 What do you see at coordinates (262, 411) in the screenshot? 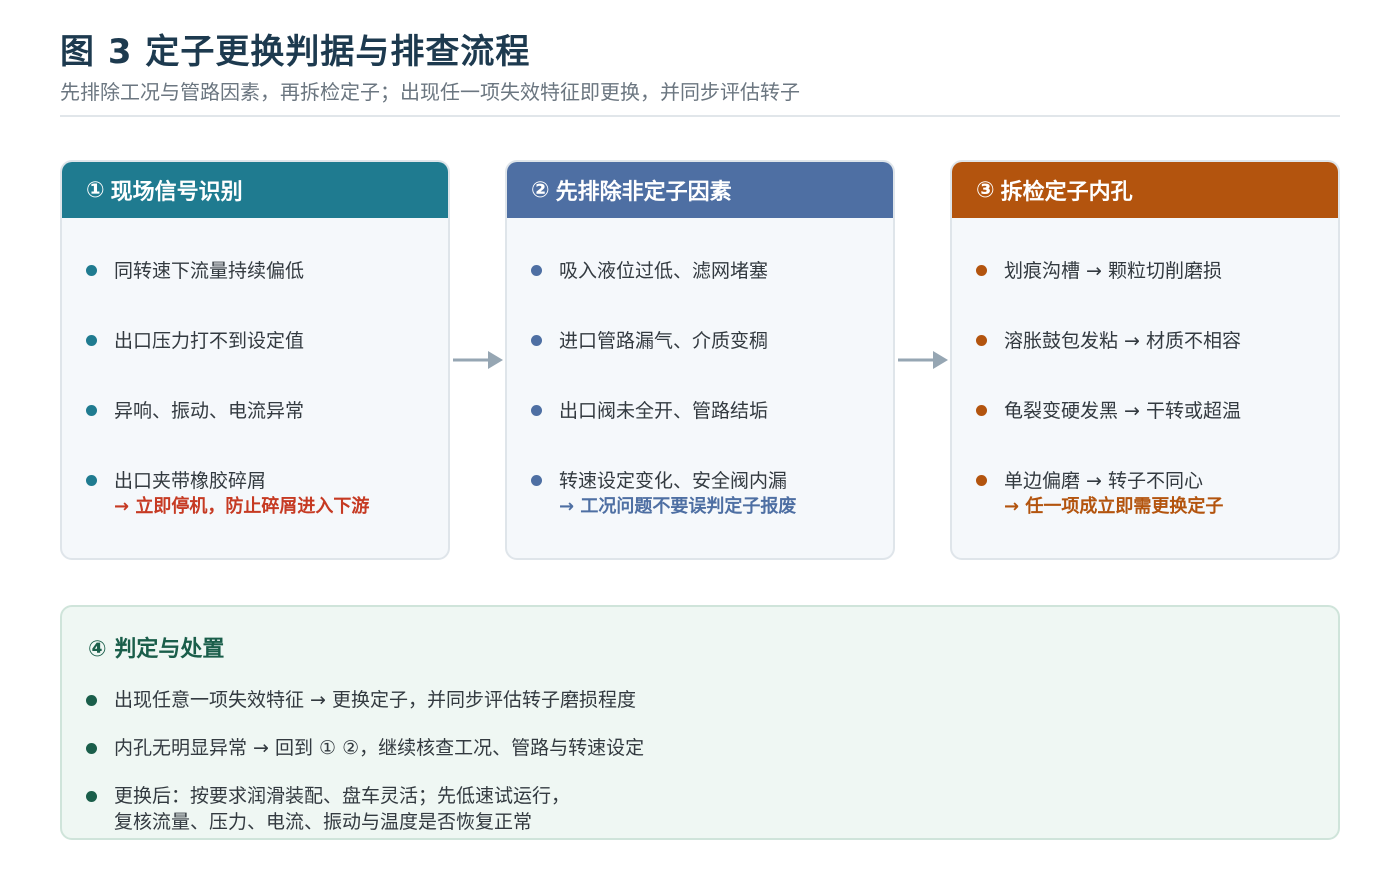
I see `list-item: 异响、振动、电流异常` at bounding box center [262, 411].